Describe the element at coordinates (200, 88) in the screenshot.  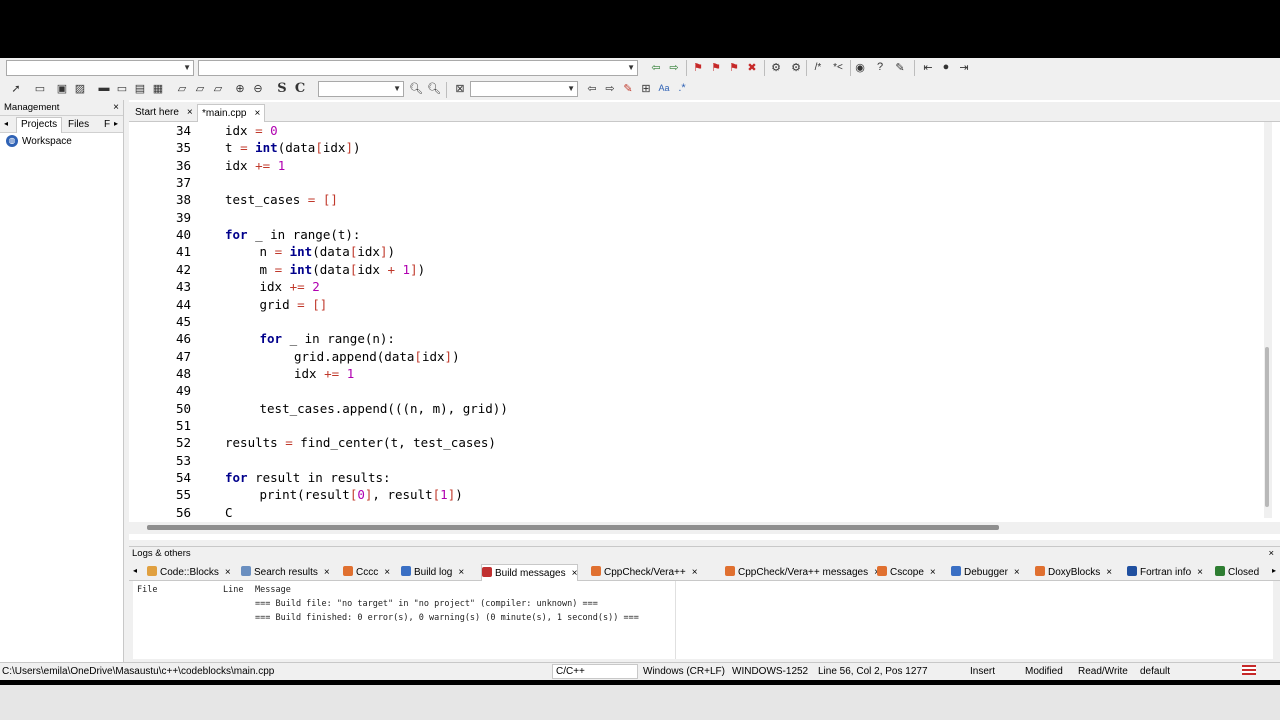
I see `shape-2-icon: ▱` at that location.